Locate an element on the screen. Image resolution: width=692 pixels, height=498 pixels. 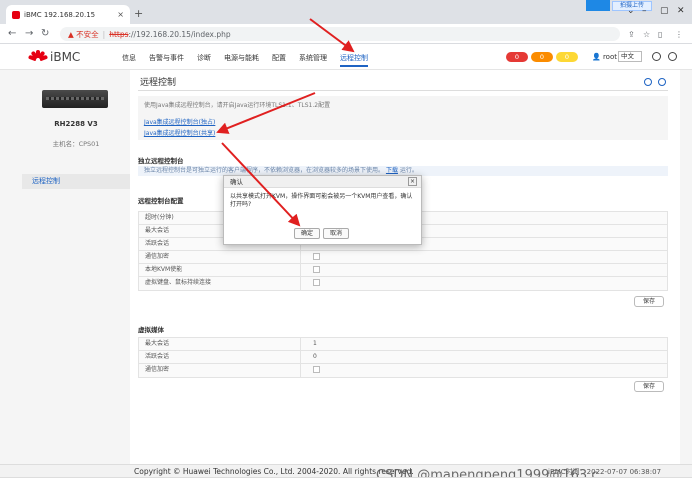
arrow-to-shared-link is located at coordinates (266, 113).